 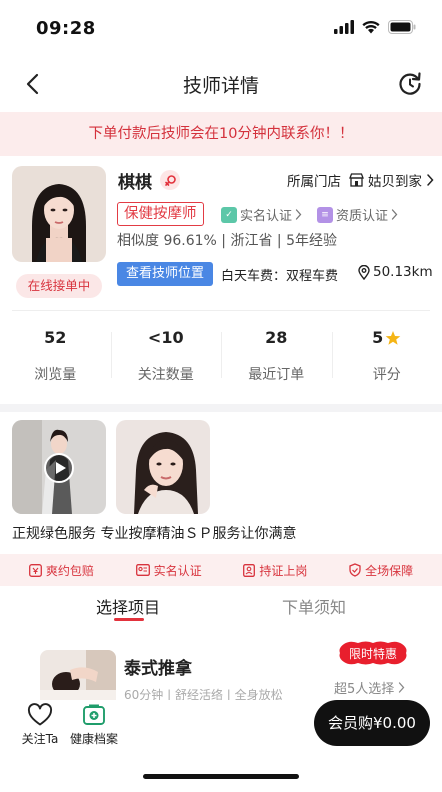 What do you see at coordinates (166, 356) in the screenshot?
I see `stat-followers: <10 关注数量` at bounding box center [166, 356].